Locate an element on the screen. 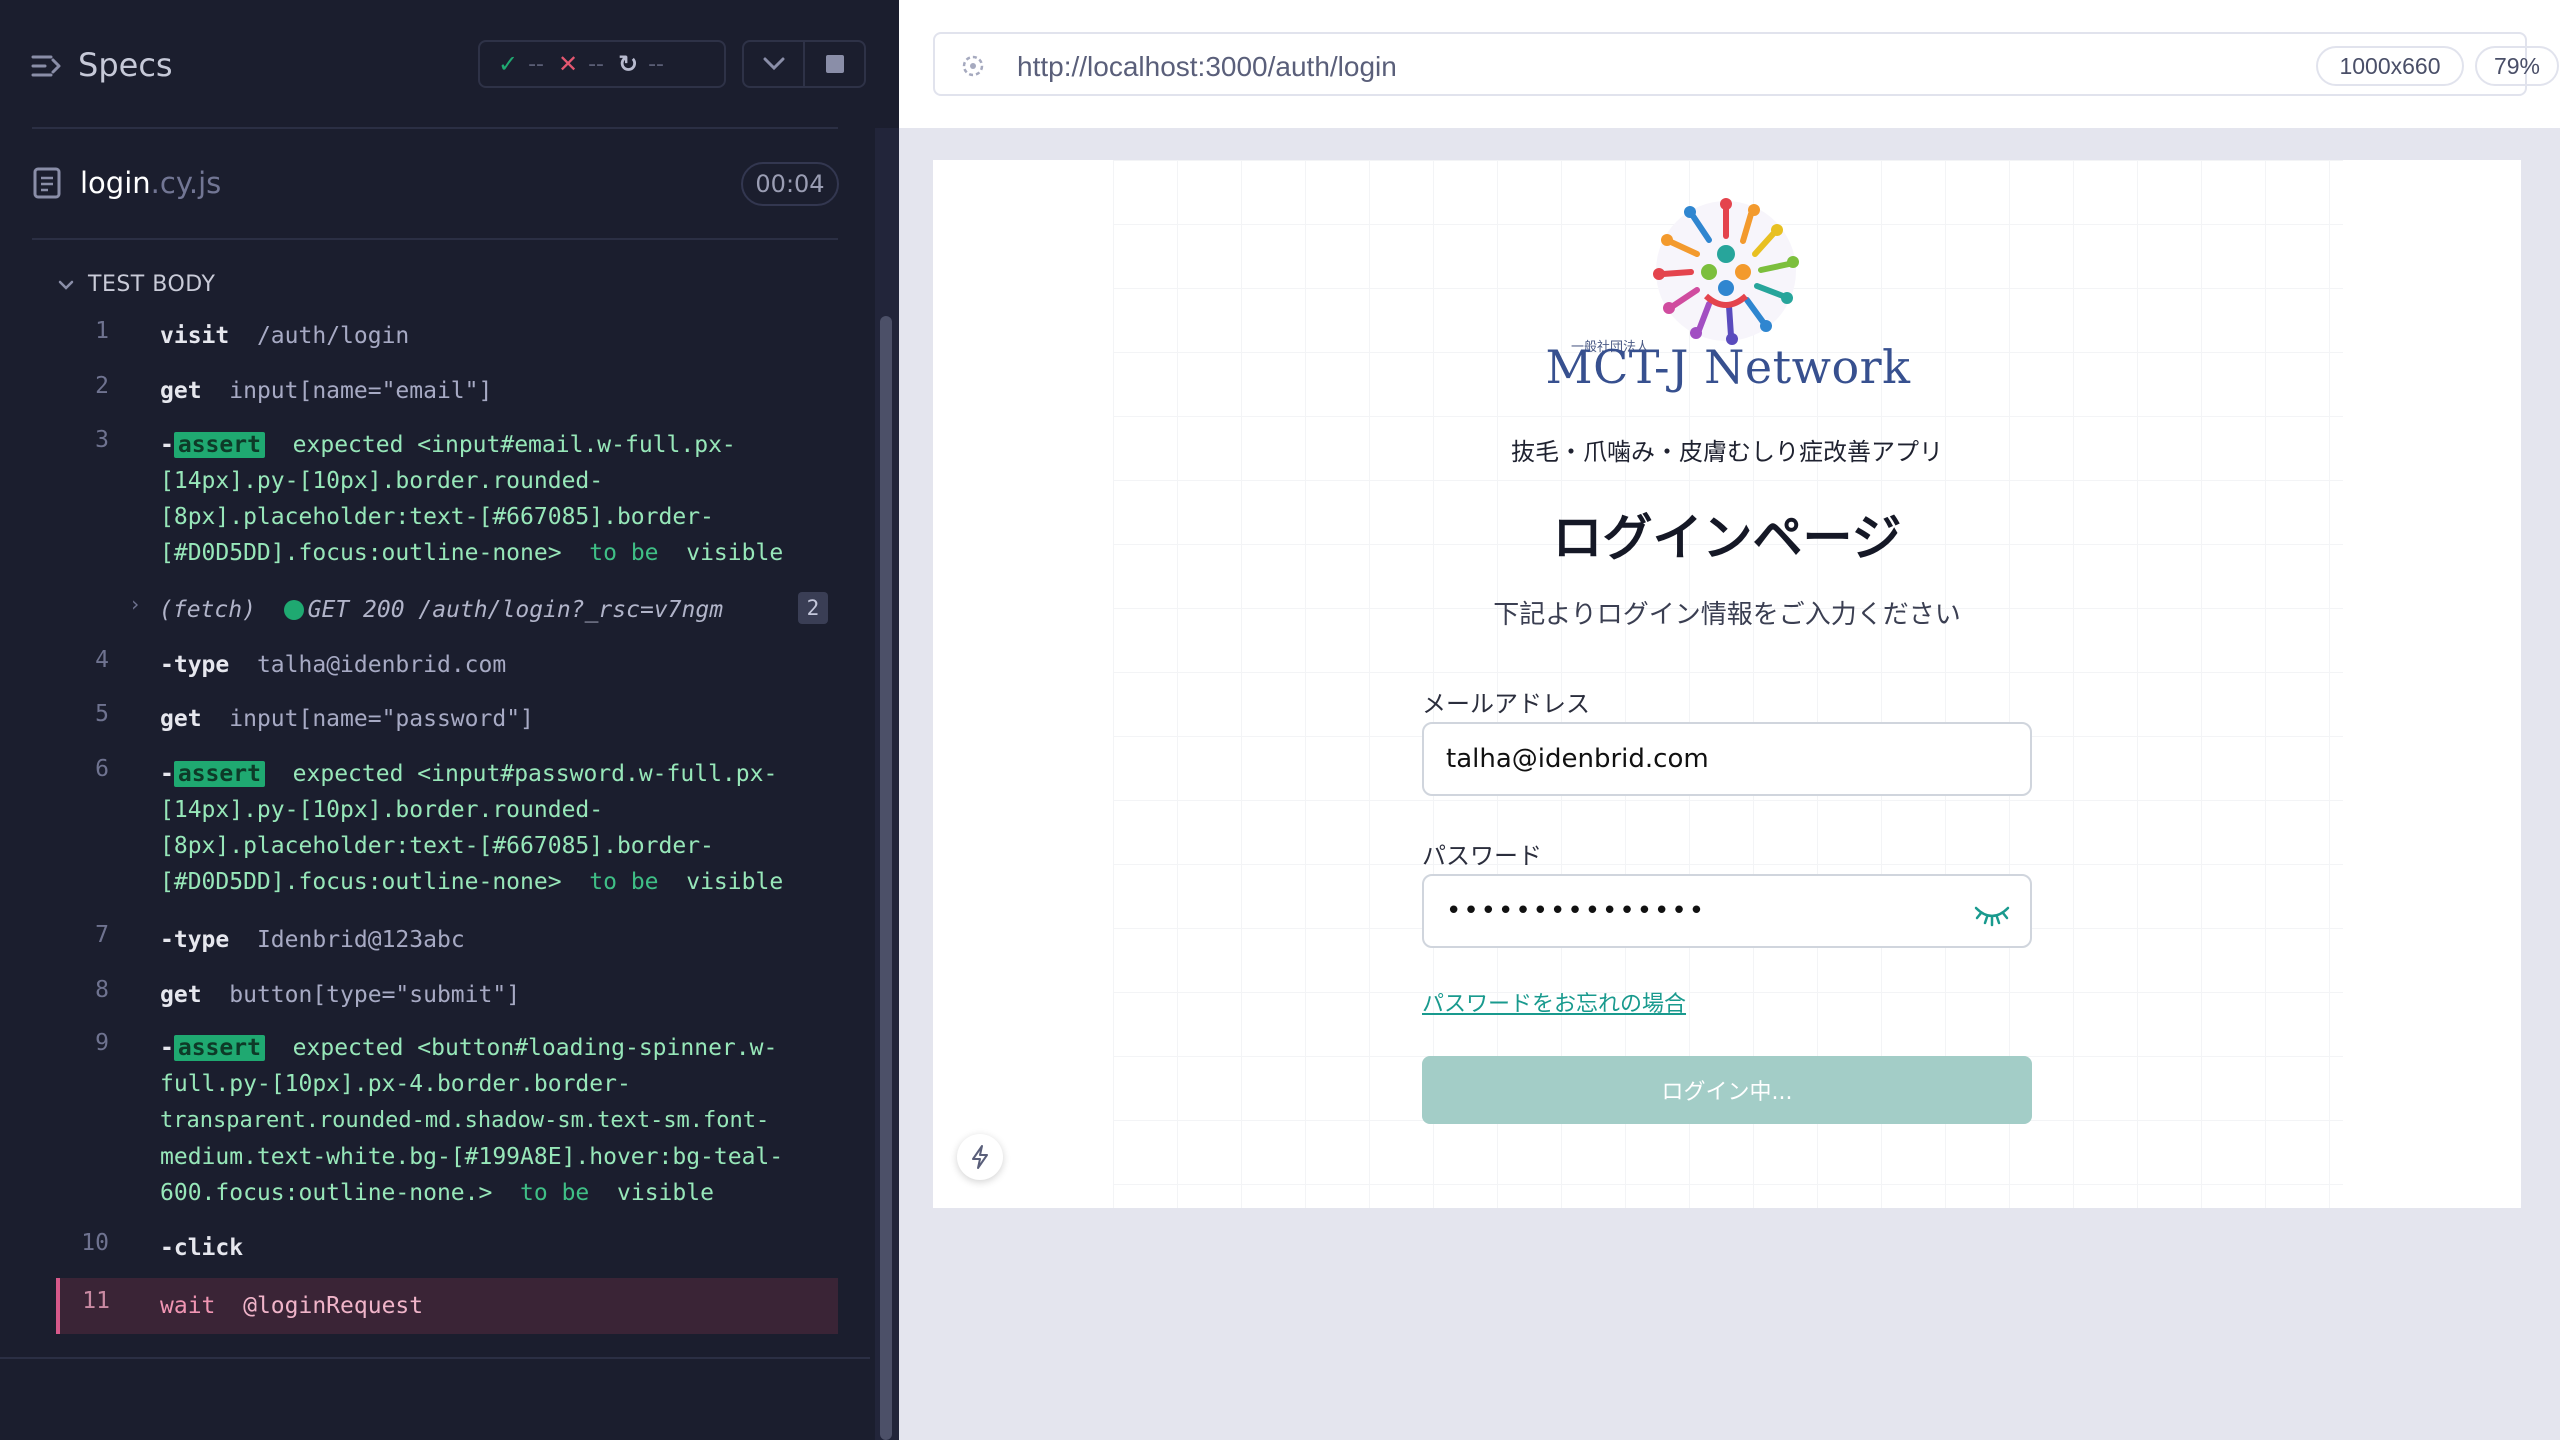 Image resolution: width=2560 pixels, height=1440 pixels. command-number: 1 is located at coordinates (102, 331).